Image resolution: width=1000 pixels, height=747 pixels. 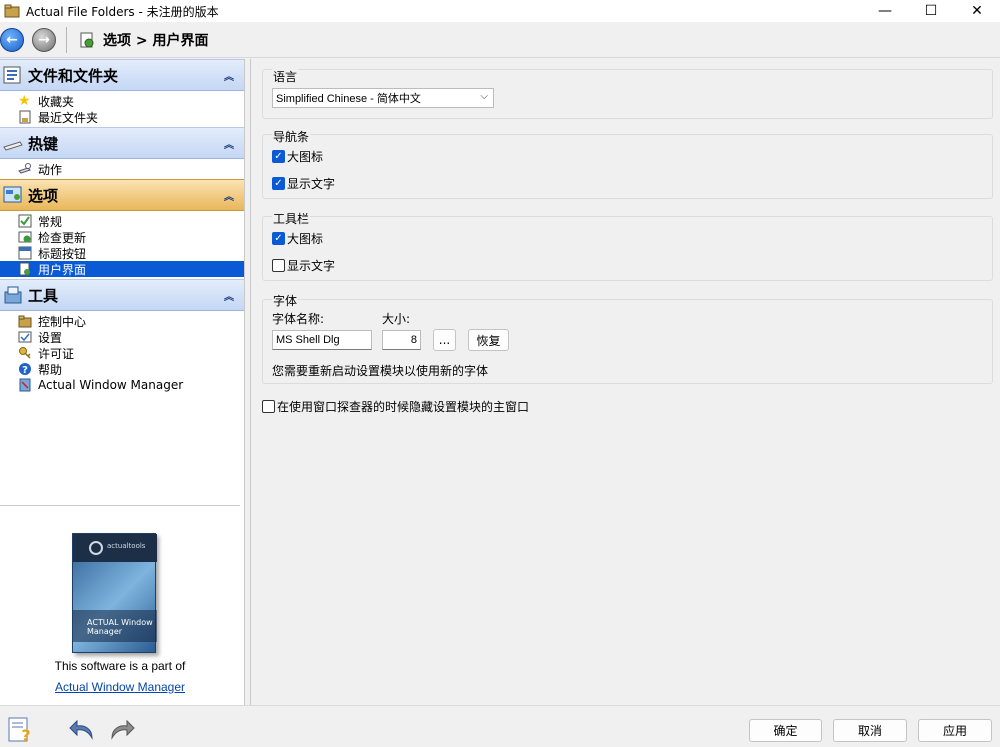 What do you see at coordinates (24, 168) in the screenshot?
I see `action-icon` at bounding box center [24, 168].